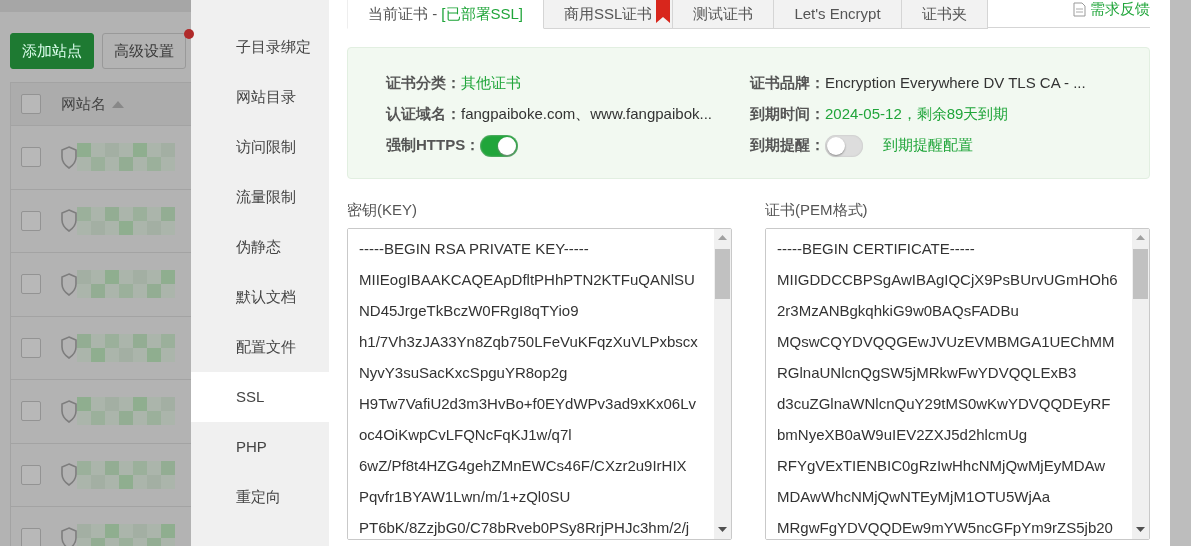  Describe the element at coordinates (260, 397) in the screenshot. I see `sidebar-item: SSL` at that location.